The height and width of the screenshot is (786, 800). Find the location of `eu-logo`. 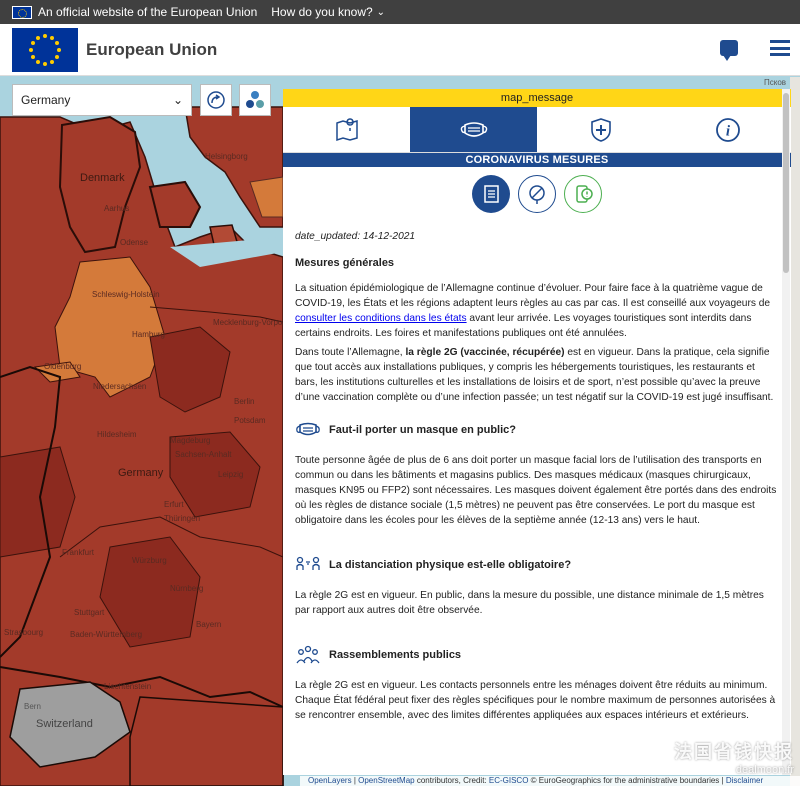

eu-logo is located at coordinates (45, 49).